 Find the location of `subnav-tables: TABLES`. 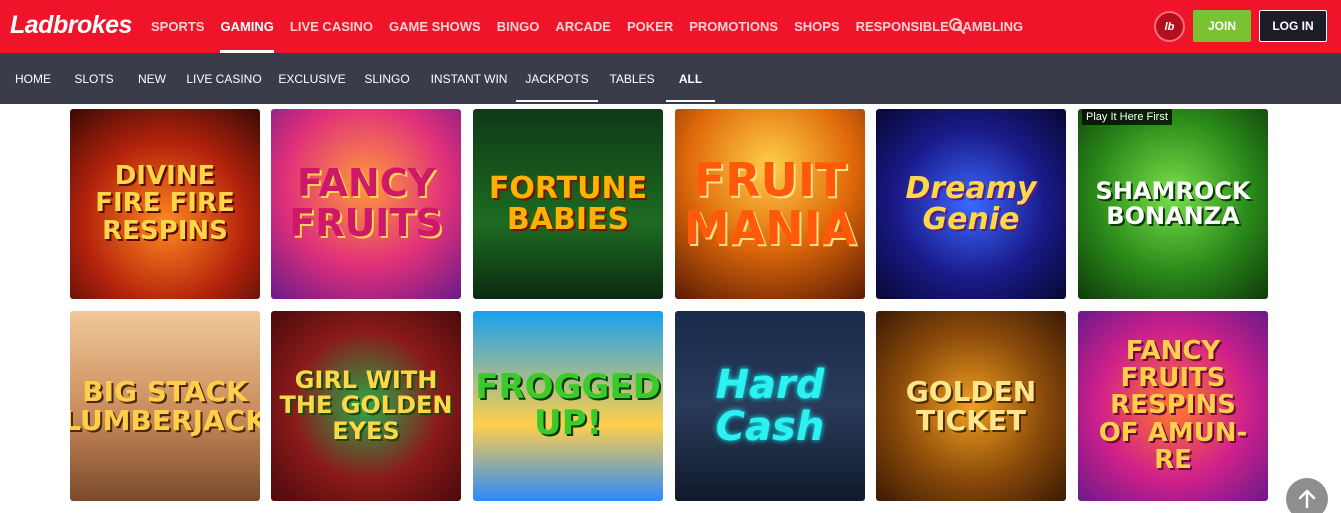

subnav-tables: TABLES is located at coordinates (631, 78).